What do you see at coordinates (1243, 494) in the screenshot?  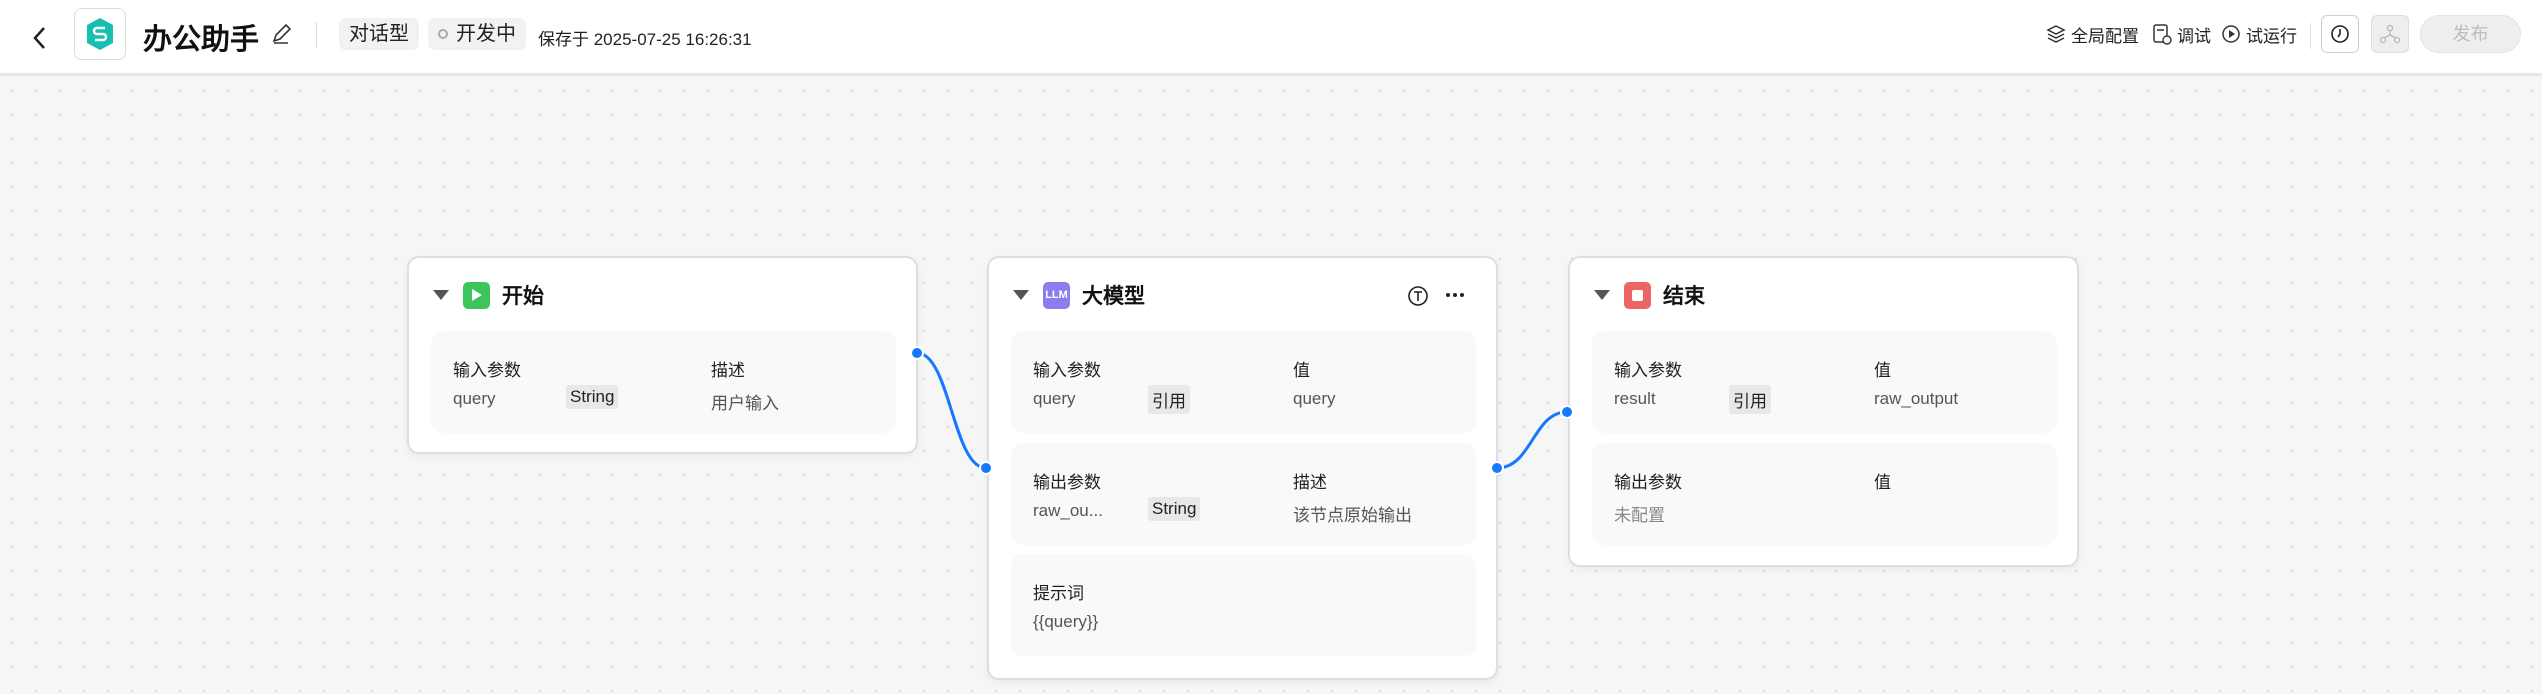 I see `output-params-section: 输出参数 描述 raw_ou... String 该节点原始输出` at bounding box center [1243, 494].